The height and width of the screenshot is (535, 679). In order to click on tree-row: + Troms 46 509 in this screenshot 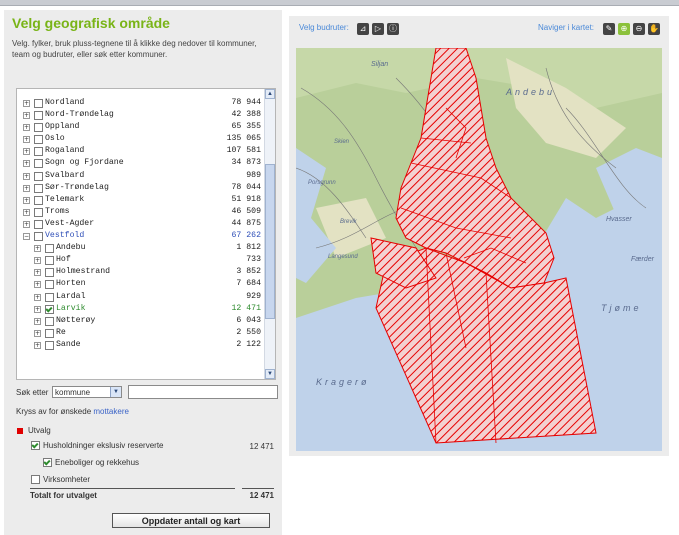, I will do `click(140, 212)`.